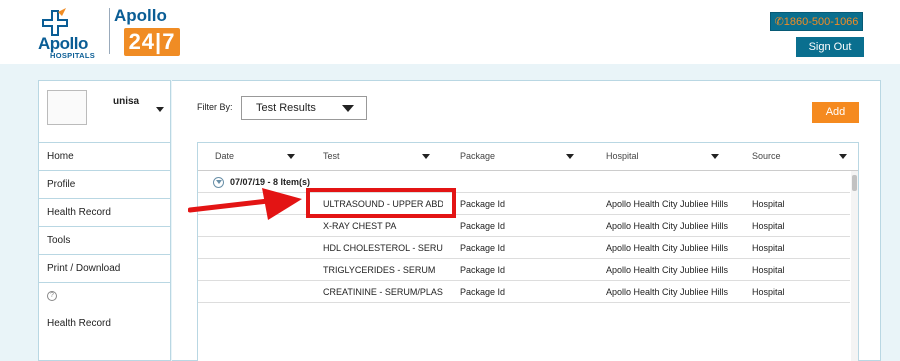 The image size is (900, 361). What do you see at coordinates (381, 203) in the screenshot?
I see `highlight-annotation-box` at bounding box center [381, 203].